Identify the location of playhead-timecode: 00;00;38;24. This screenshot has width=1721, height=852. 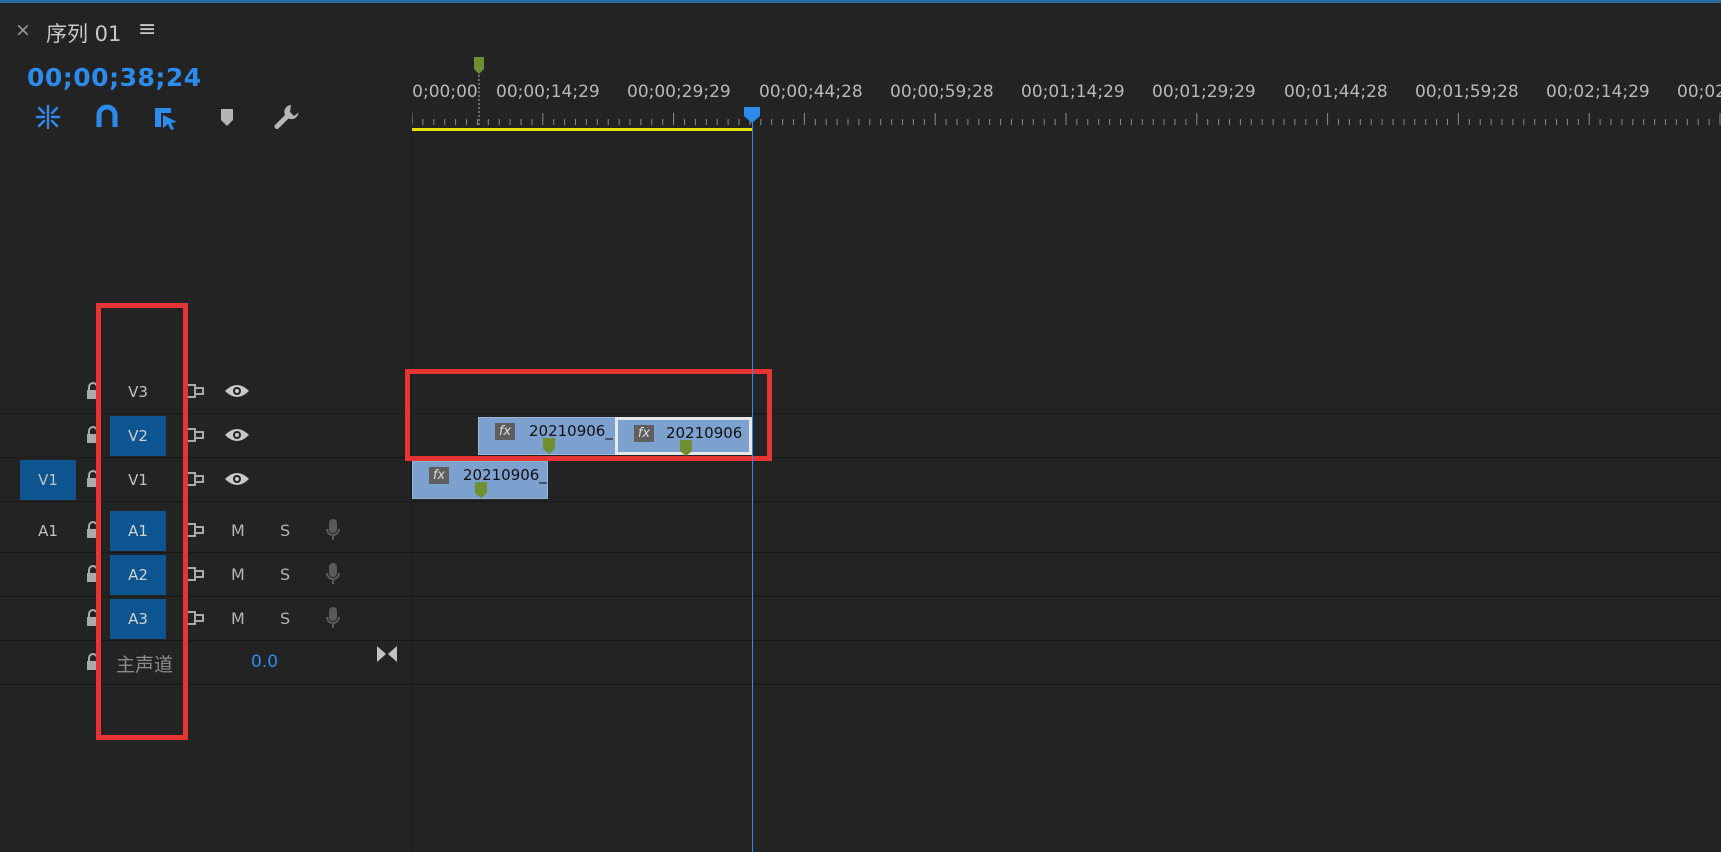
(114, 77).